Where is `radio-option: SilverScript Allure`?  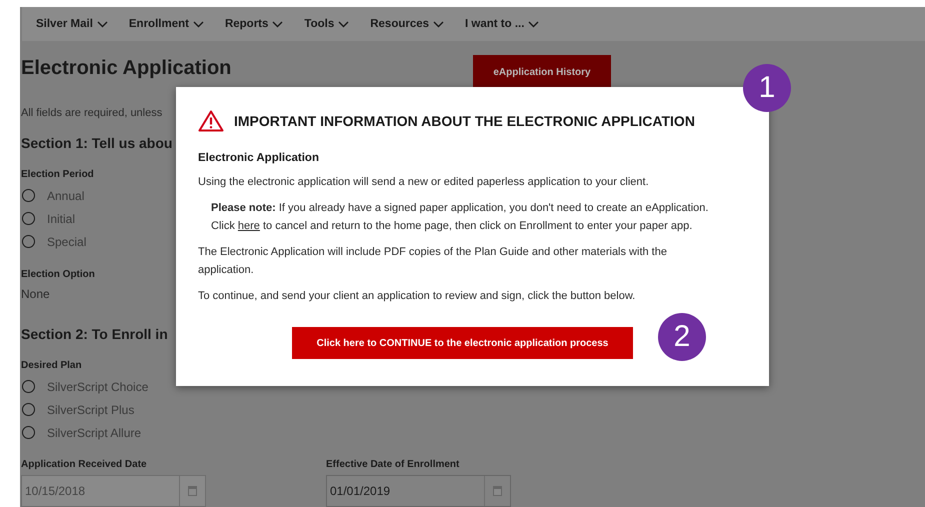 radio-option: SilverScript Allure is located at coordinates (81, 432).